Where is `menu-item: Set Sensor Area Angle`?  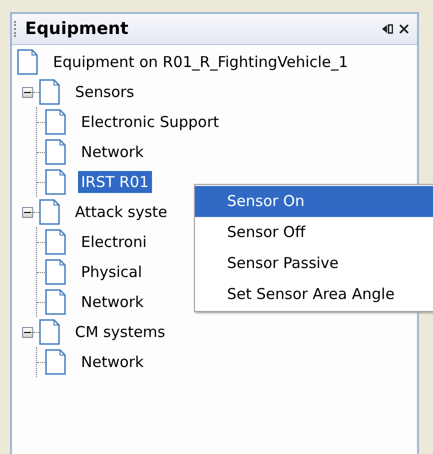 menu-item: Set Sensor Area Angle is located at coordinates (314, 294).